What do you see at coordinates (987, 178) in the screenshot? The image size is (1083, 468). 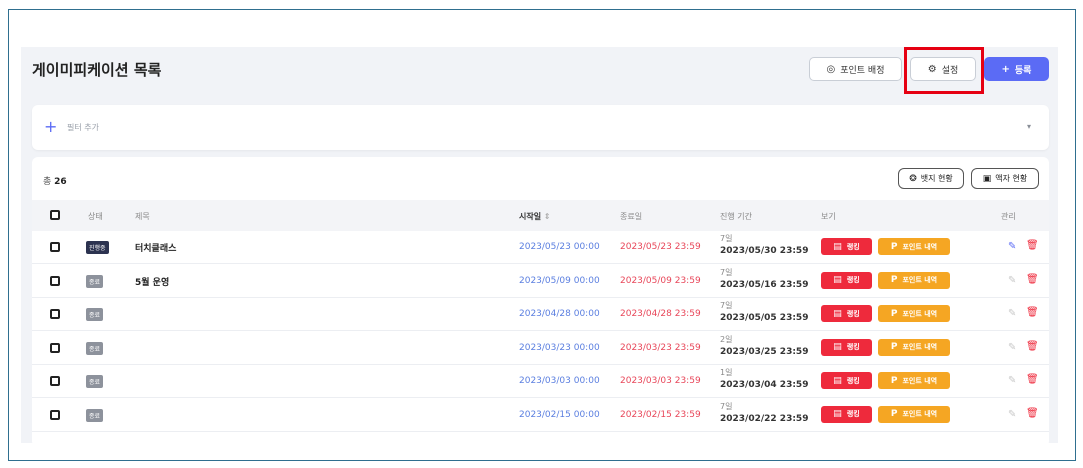 I see `picture-frame-icon: ▣` at bounding box center [987, 178].